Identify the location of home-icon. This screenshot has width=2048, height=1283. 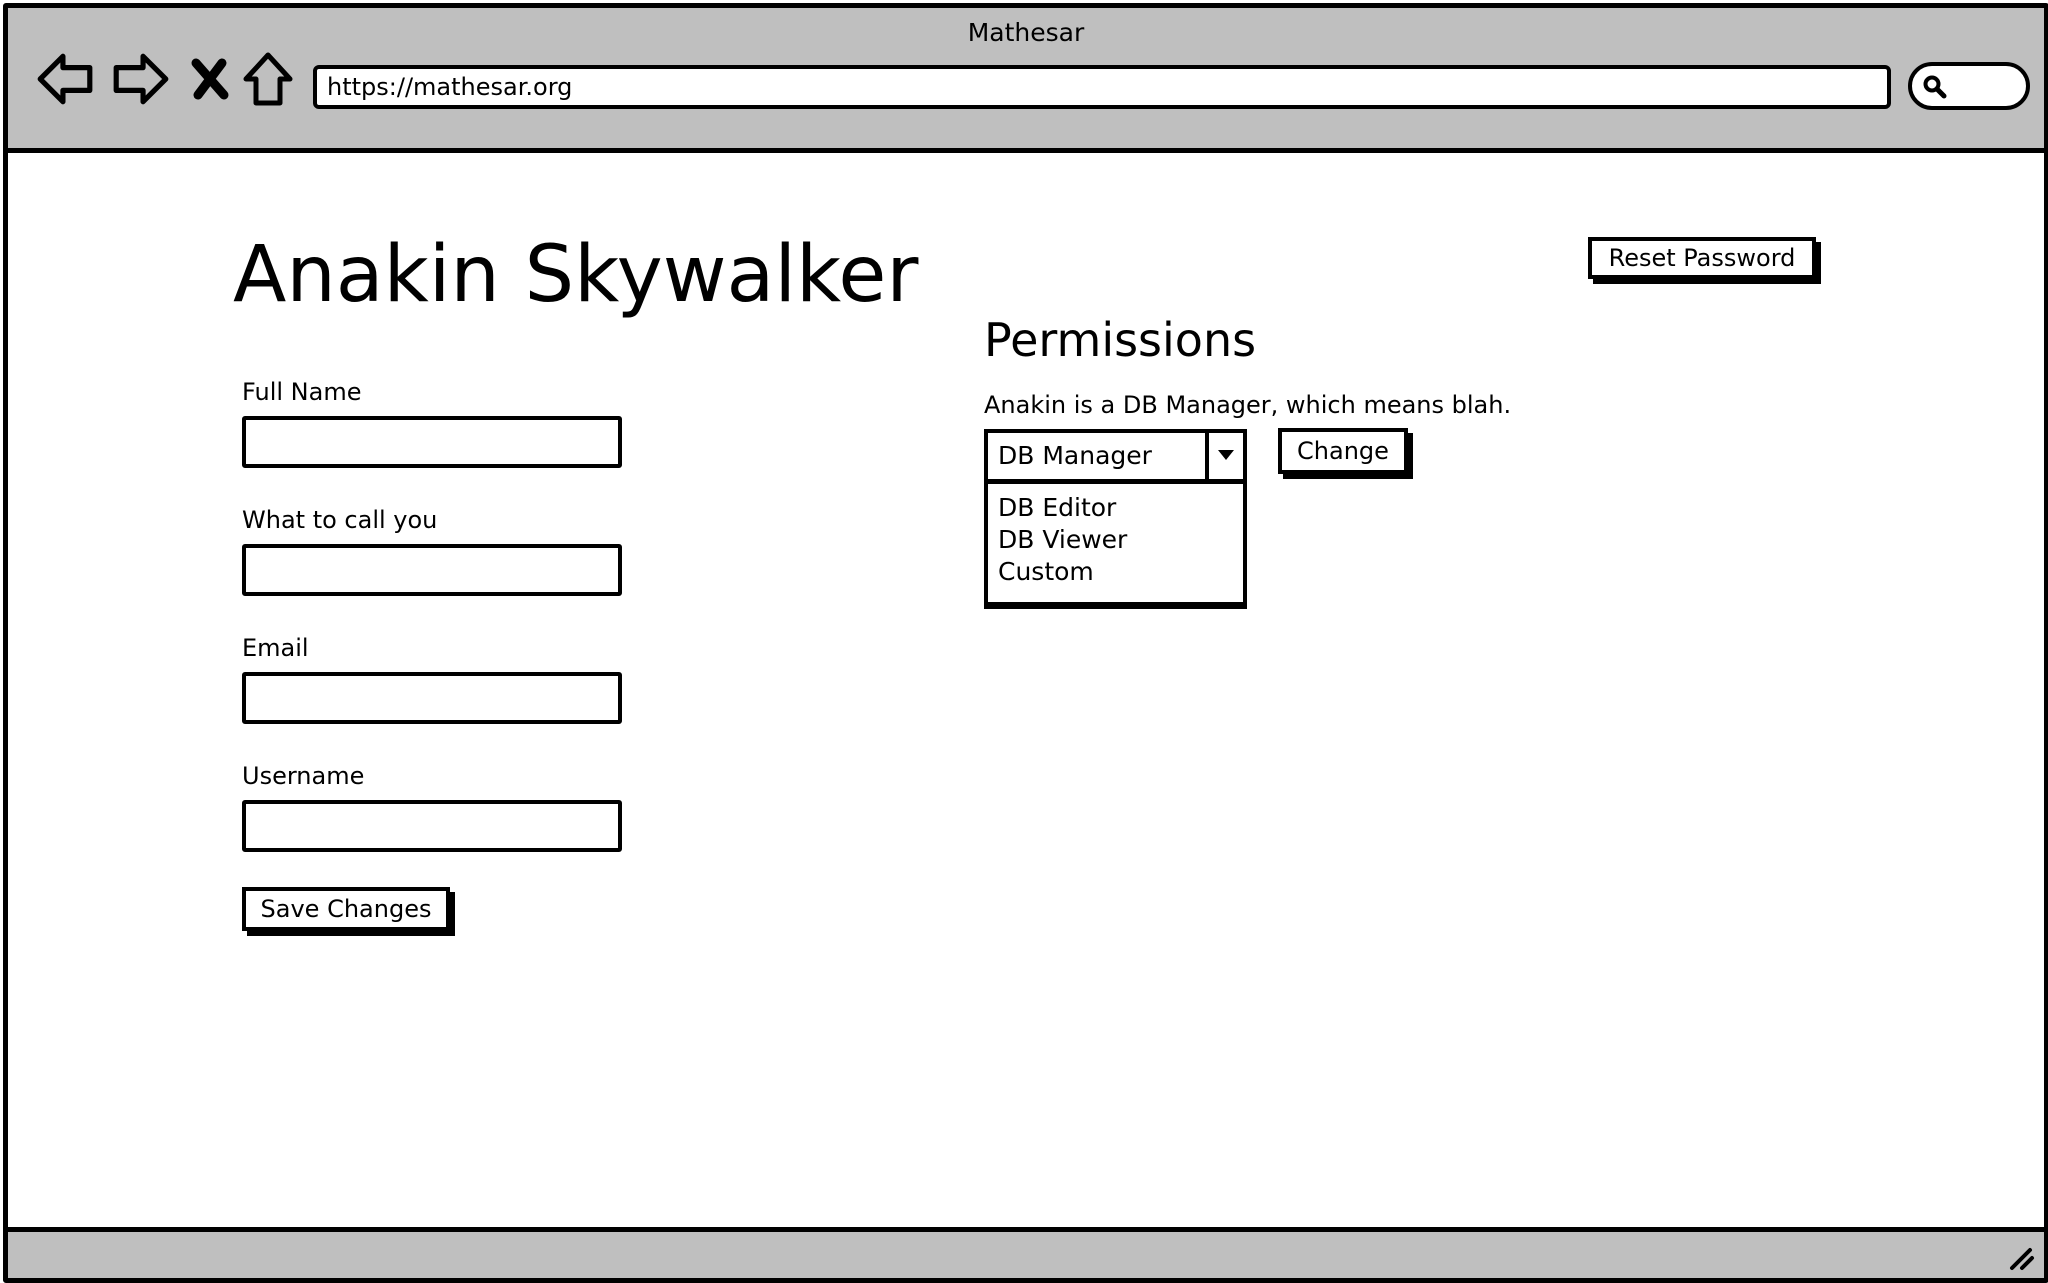
(268, 79).